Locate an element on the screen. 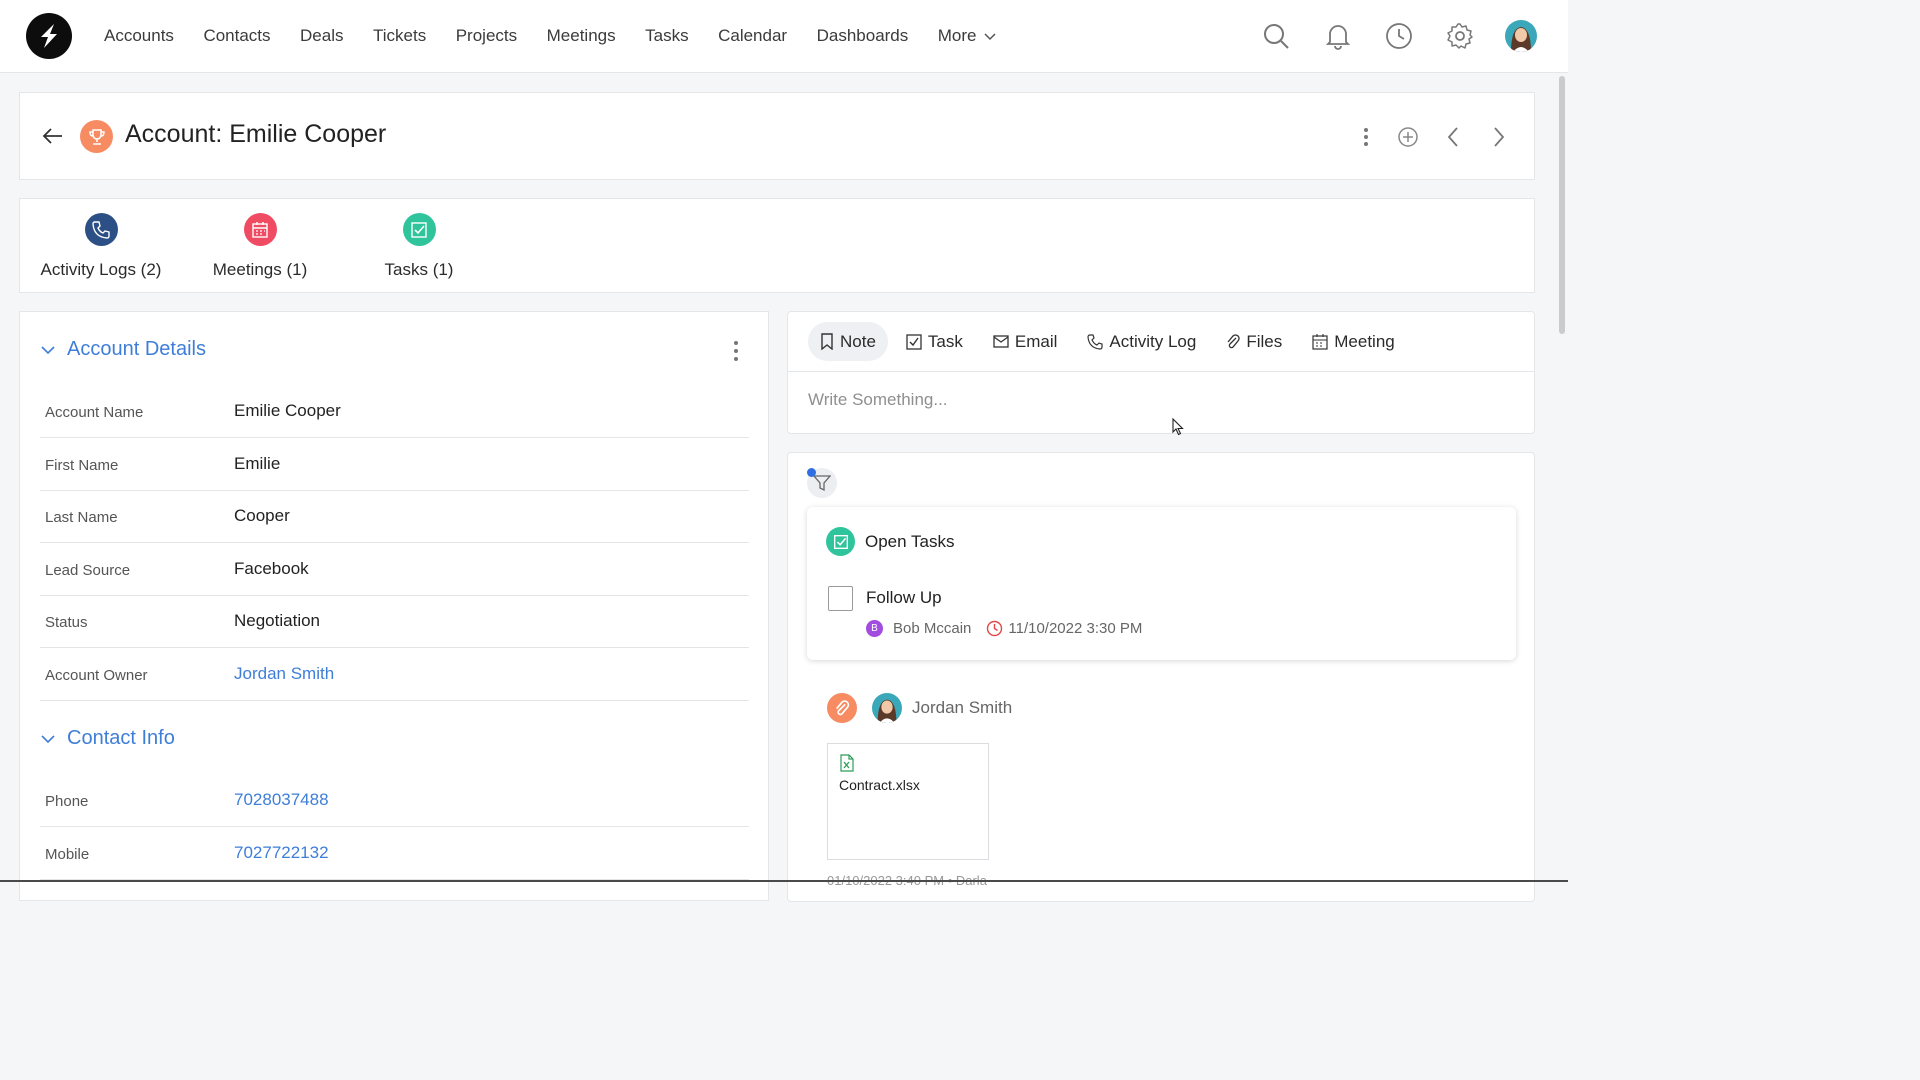 The width and height of the screenshot is (1920, 1080). meetings-badge is located at coordinates (260, 229).